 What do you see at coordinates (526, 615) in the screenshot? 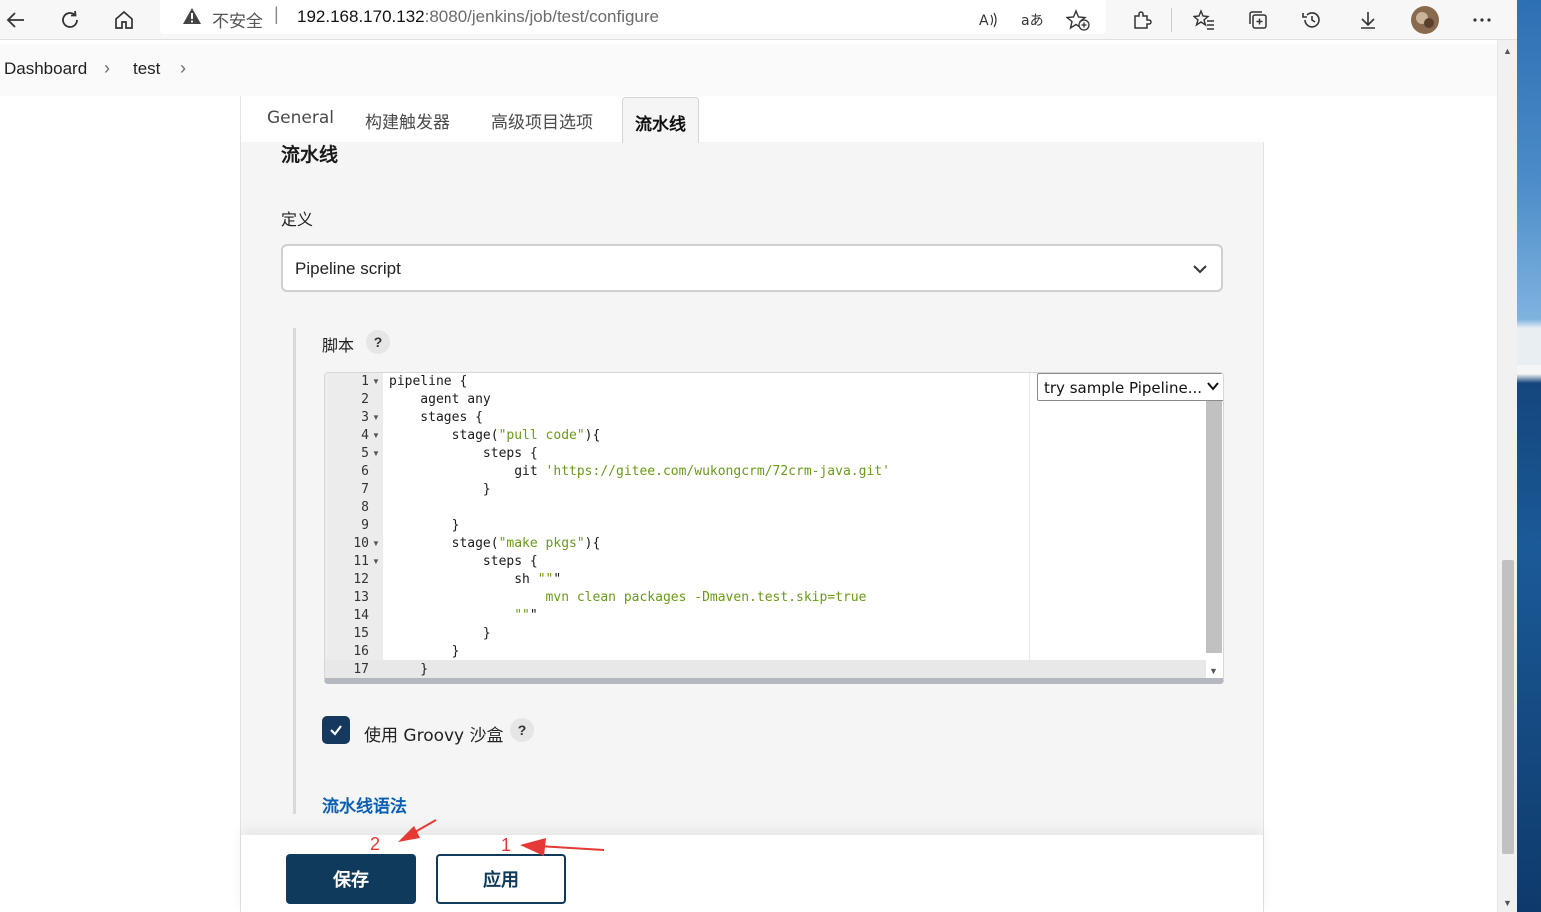
I see `code-line: """` at bounding box center [526, 615].